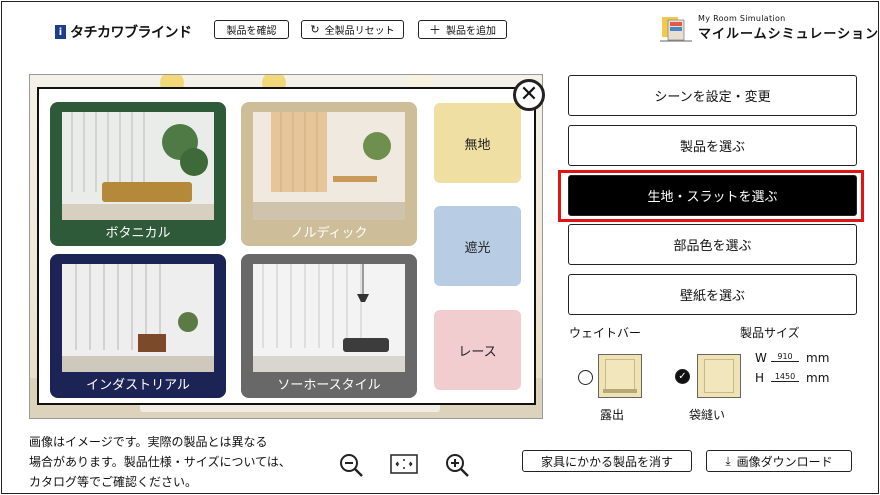  I want to click on download-image-label: 画像ダウンロード, so click(784, 461).